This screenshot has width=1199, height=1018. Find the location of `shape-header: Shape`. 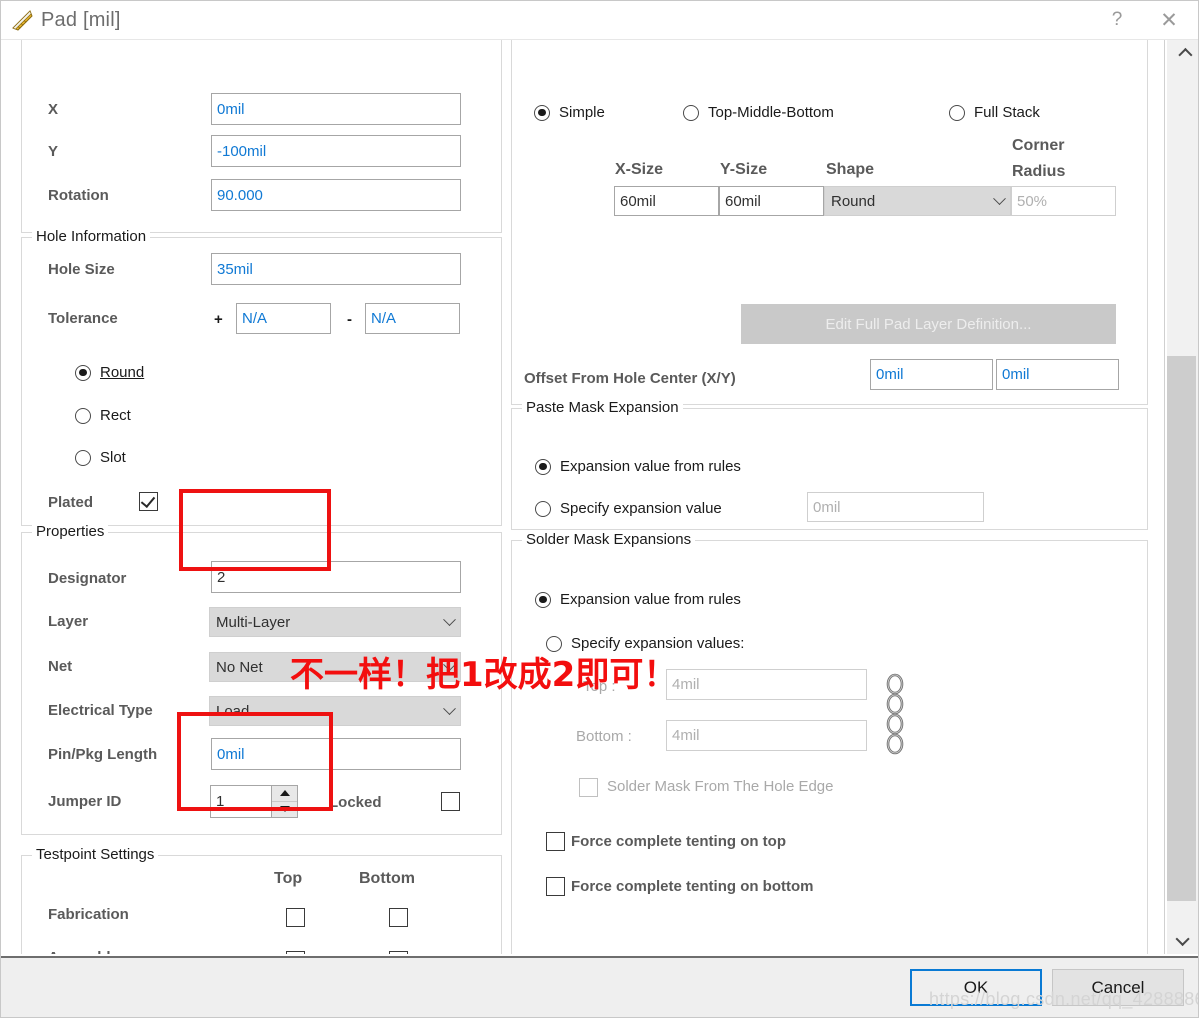

shape-header: Shape is located at coordinates (850, 169).